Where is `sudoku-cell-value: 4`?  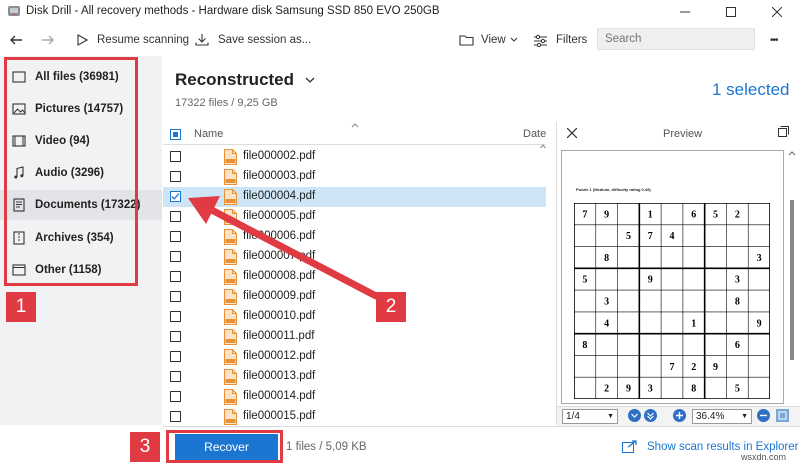 sudoku-cell-value: 4 is located at coordinates (606, 323).